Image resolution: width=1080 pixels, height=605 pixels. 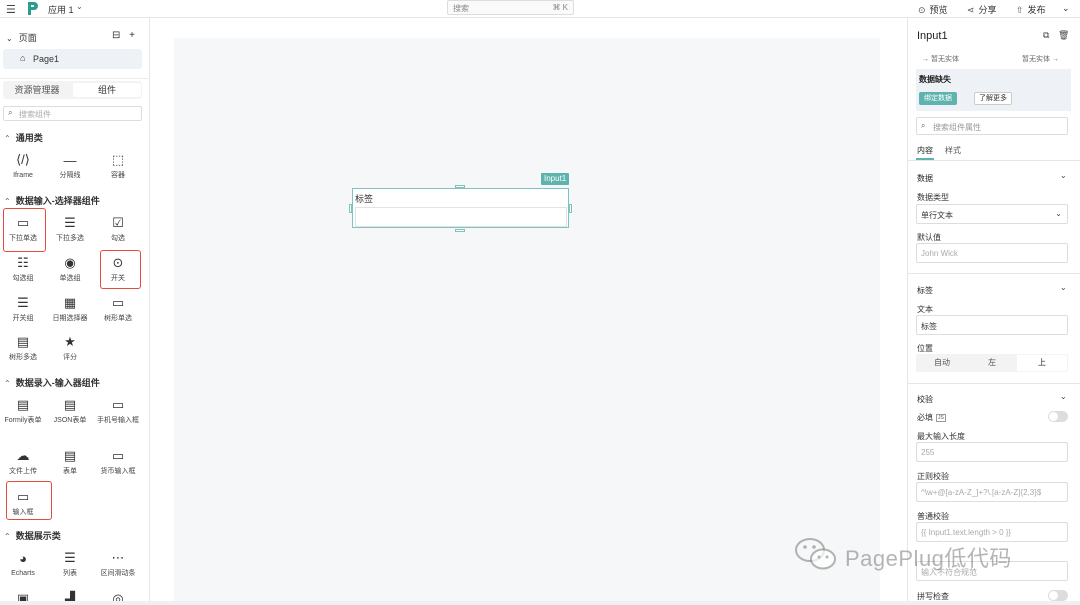 What do you see at coordinates (118, 455) in the screenshot?
I see `currency-input-icon: ▭` at bounding box center [118, 455].